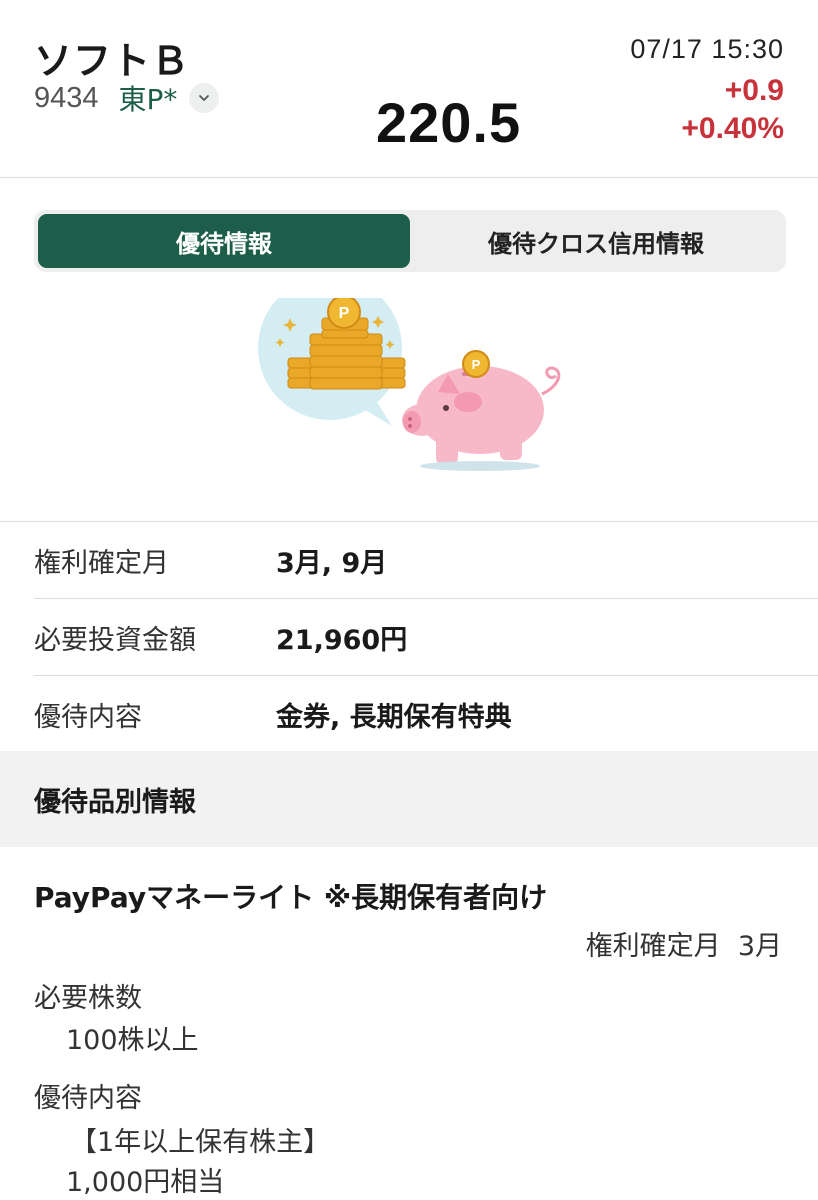 This screenshot has height=1200, width=818. Describe the element at coordinates (200, 1142) in the screenshot. I see `benefit-condition: 【1年以上保有株主】` at that location.